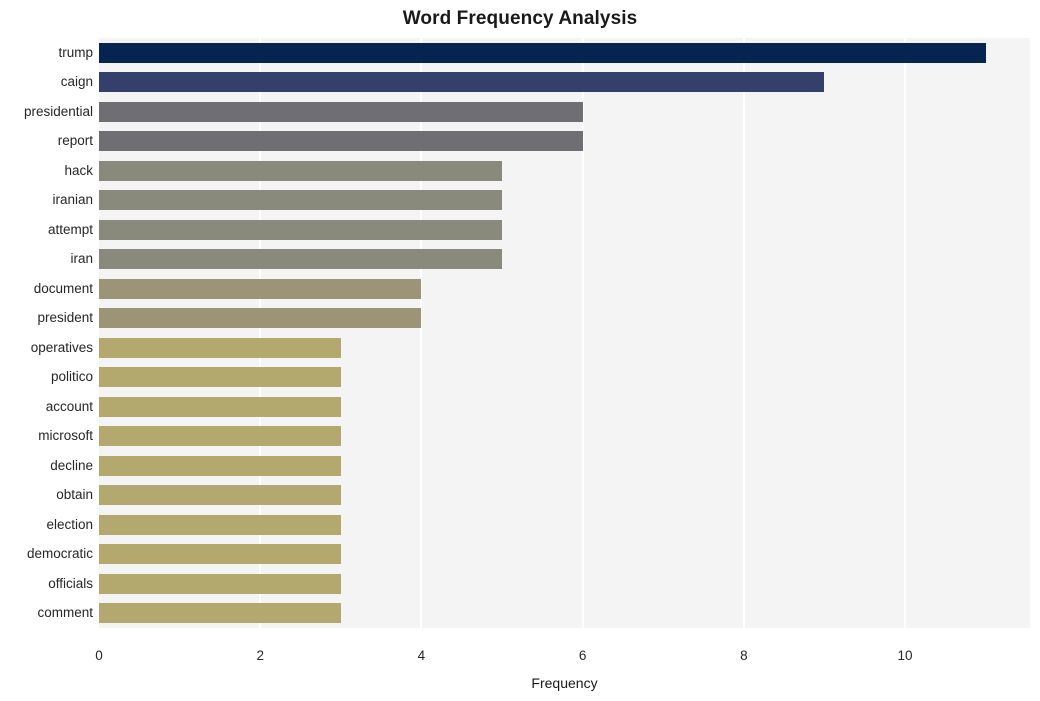 This screenshot has width=1040, height=701. What do you see at coordinates (564, 683) in the screenshot?
I see `x-axis-title: Frequency` at bounding box center [564, 683].